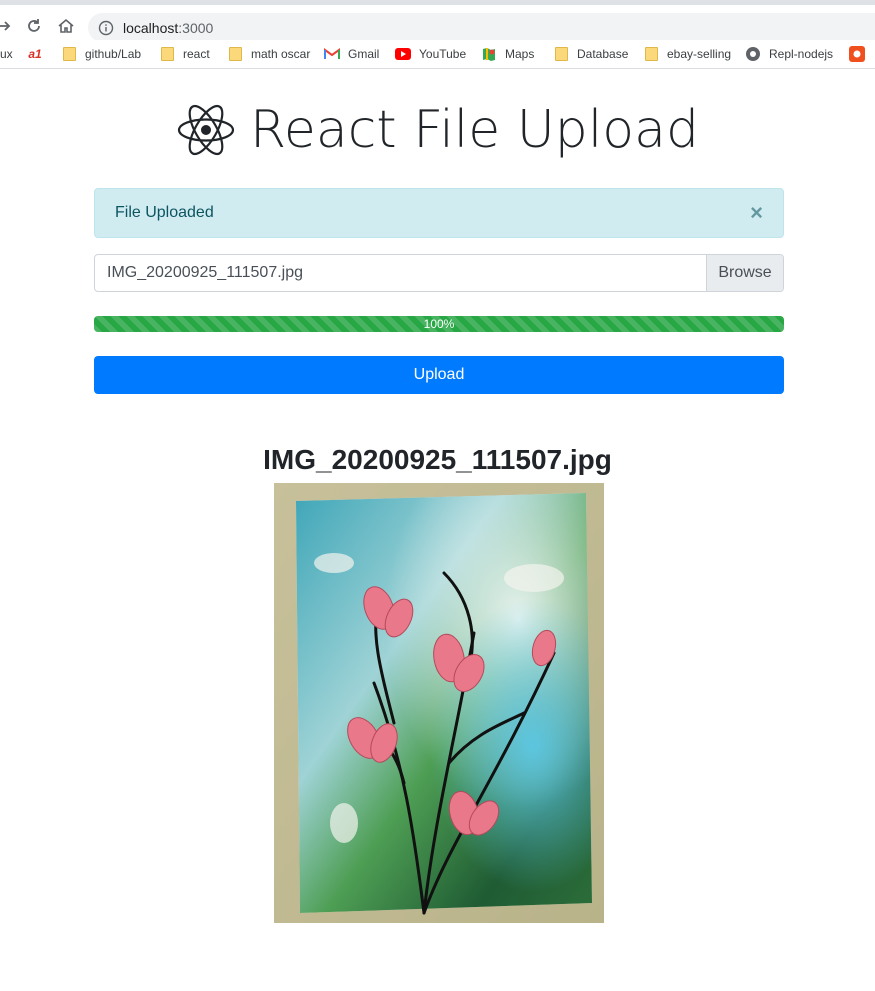  I want to click on bookmark-ebay-selling: ebay-selling, so click(687, 54).